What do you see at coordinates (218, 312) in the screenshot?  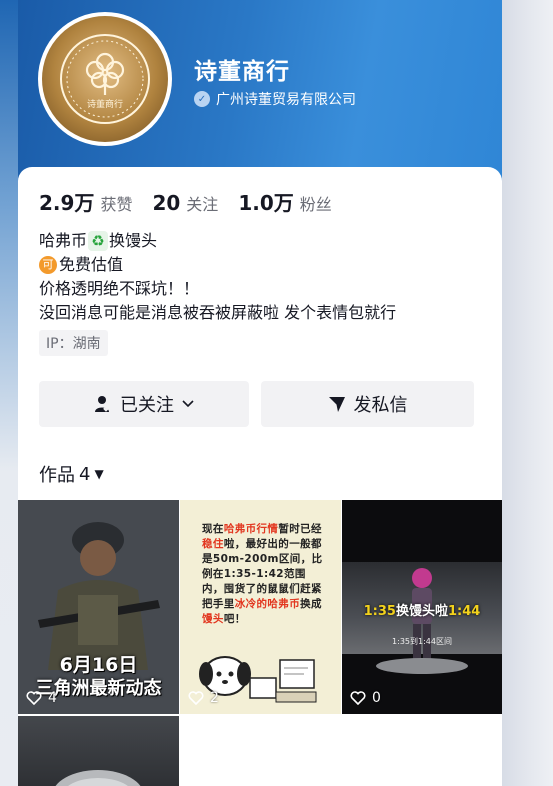 I see `bio-line-4: 没回消息可能是消息被吞被屏蔽啦 发个表情包就行` at bounding box center [218, 312].